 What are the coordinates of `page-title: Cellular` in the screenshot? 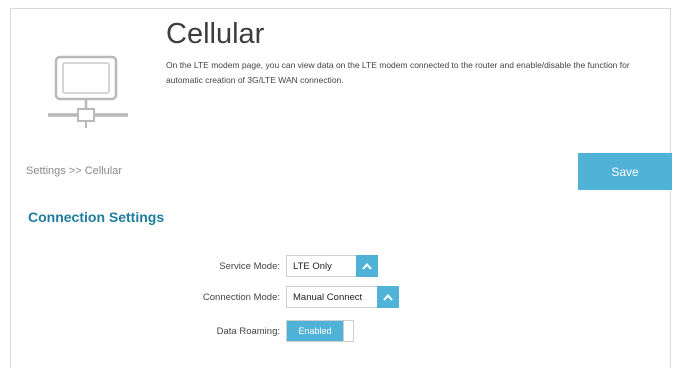 It's located at (215, 34).